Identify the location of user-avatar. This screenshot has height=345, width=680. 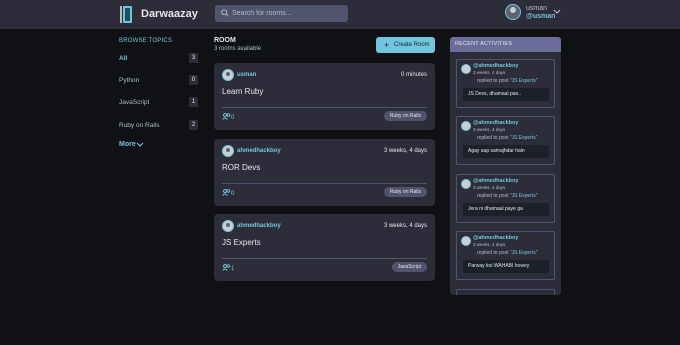
(513, 12).